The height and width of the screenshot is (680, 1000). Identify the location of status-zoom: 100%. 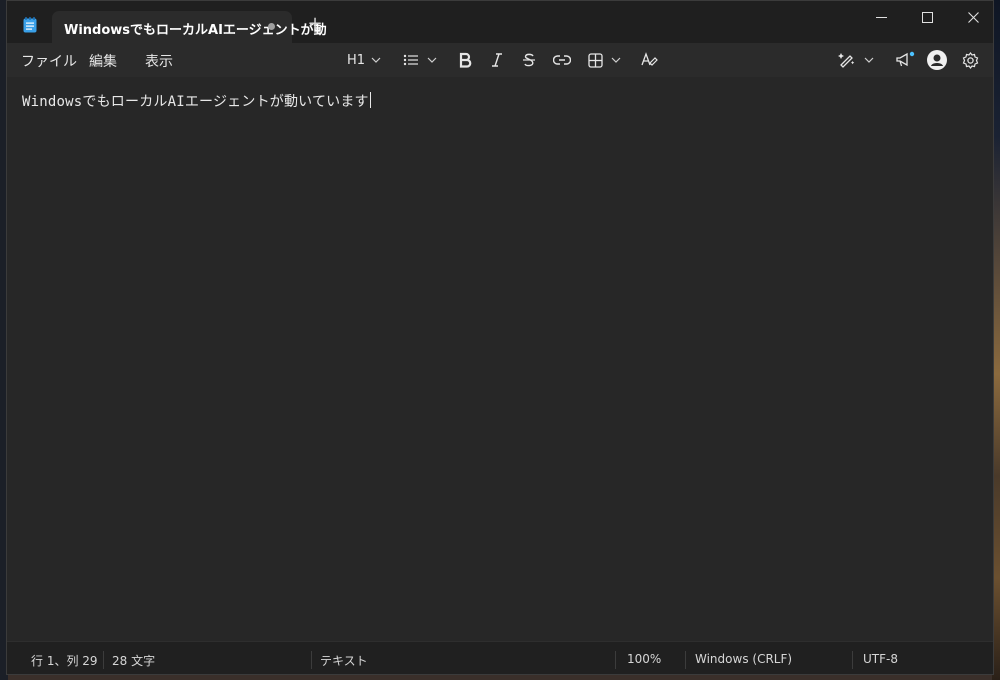
(644, 659).